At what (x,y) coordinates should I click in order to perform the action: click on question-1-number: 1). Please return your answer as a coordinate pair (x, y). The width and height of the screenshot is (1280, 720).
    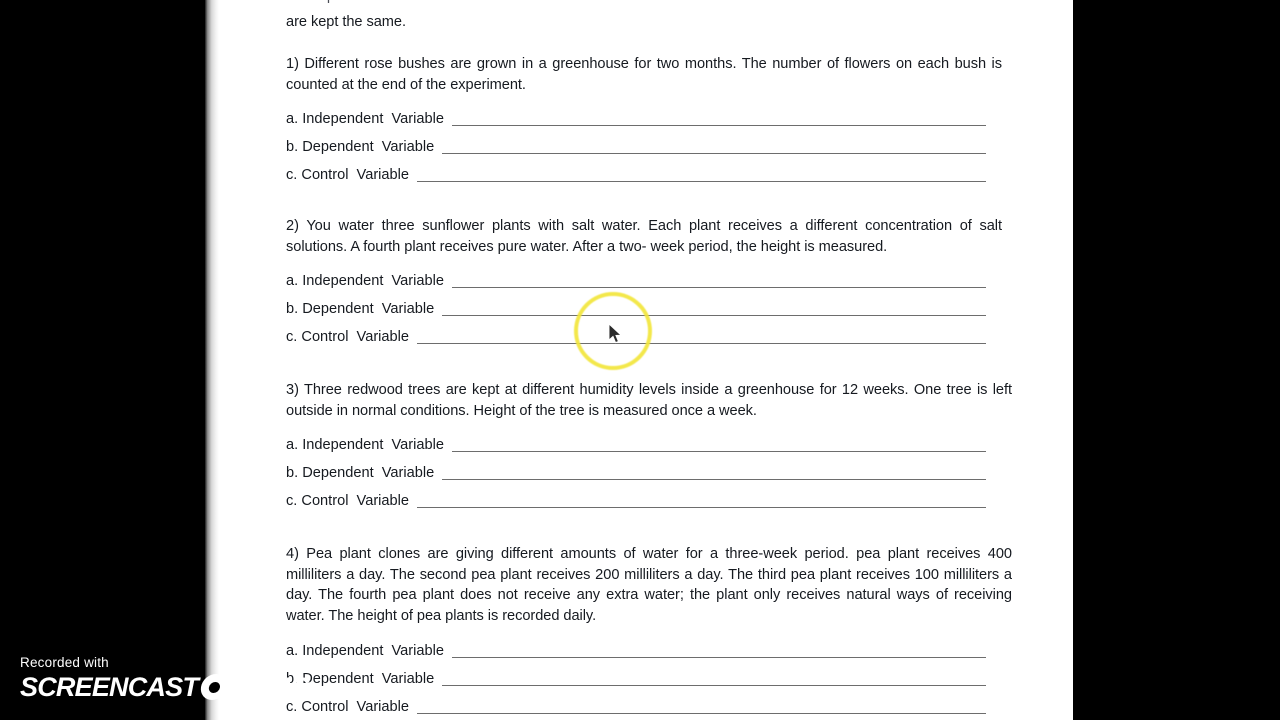
    Looking at the image, I should click on (292, 64).